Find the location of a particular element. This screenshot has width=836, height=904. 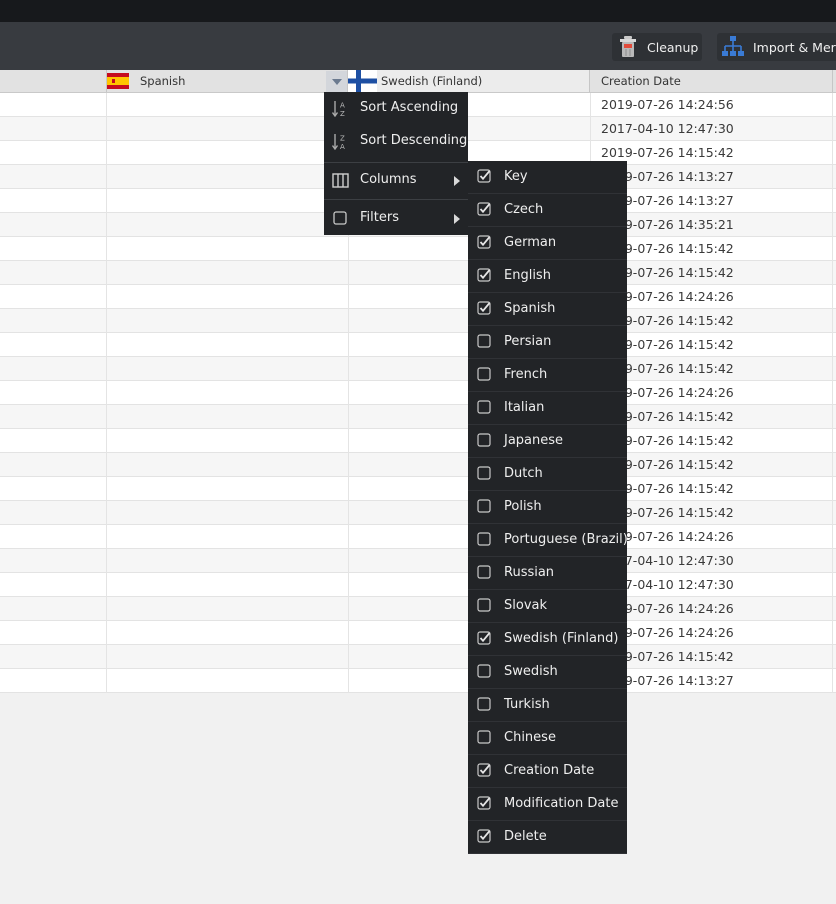

column-toggle-label: Swedish is located at coordinates (531, 671).